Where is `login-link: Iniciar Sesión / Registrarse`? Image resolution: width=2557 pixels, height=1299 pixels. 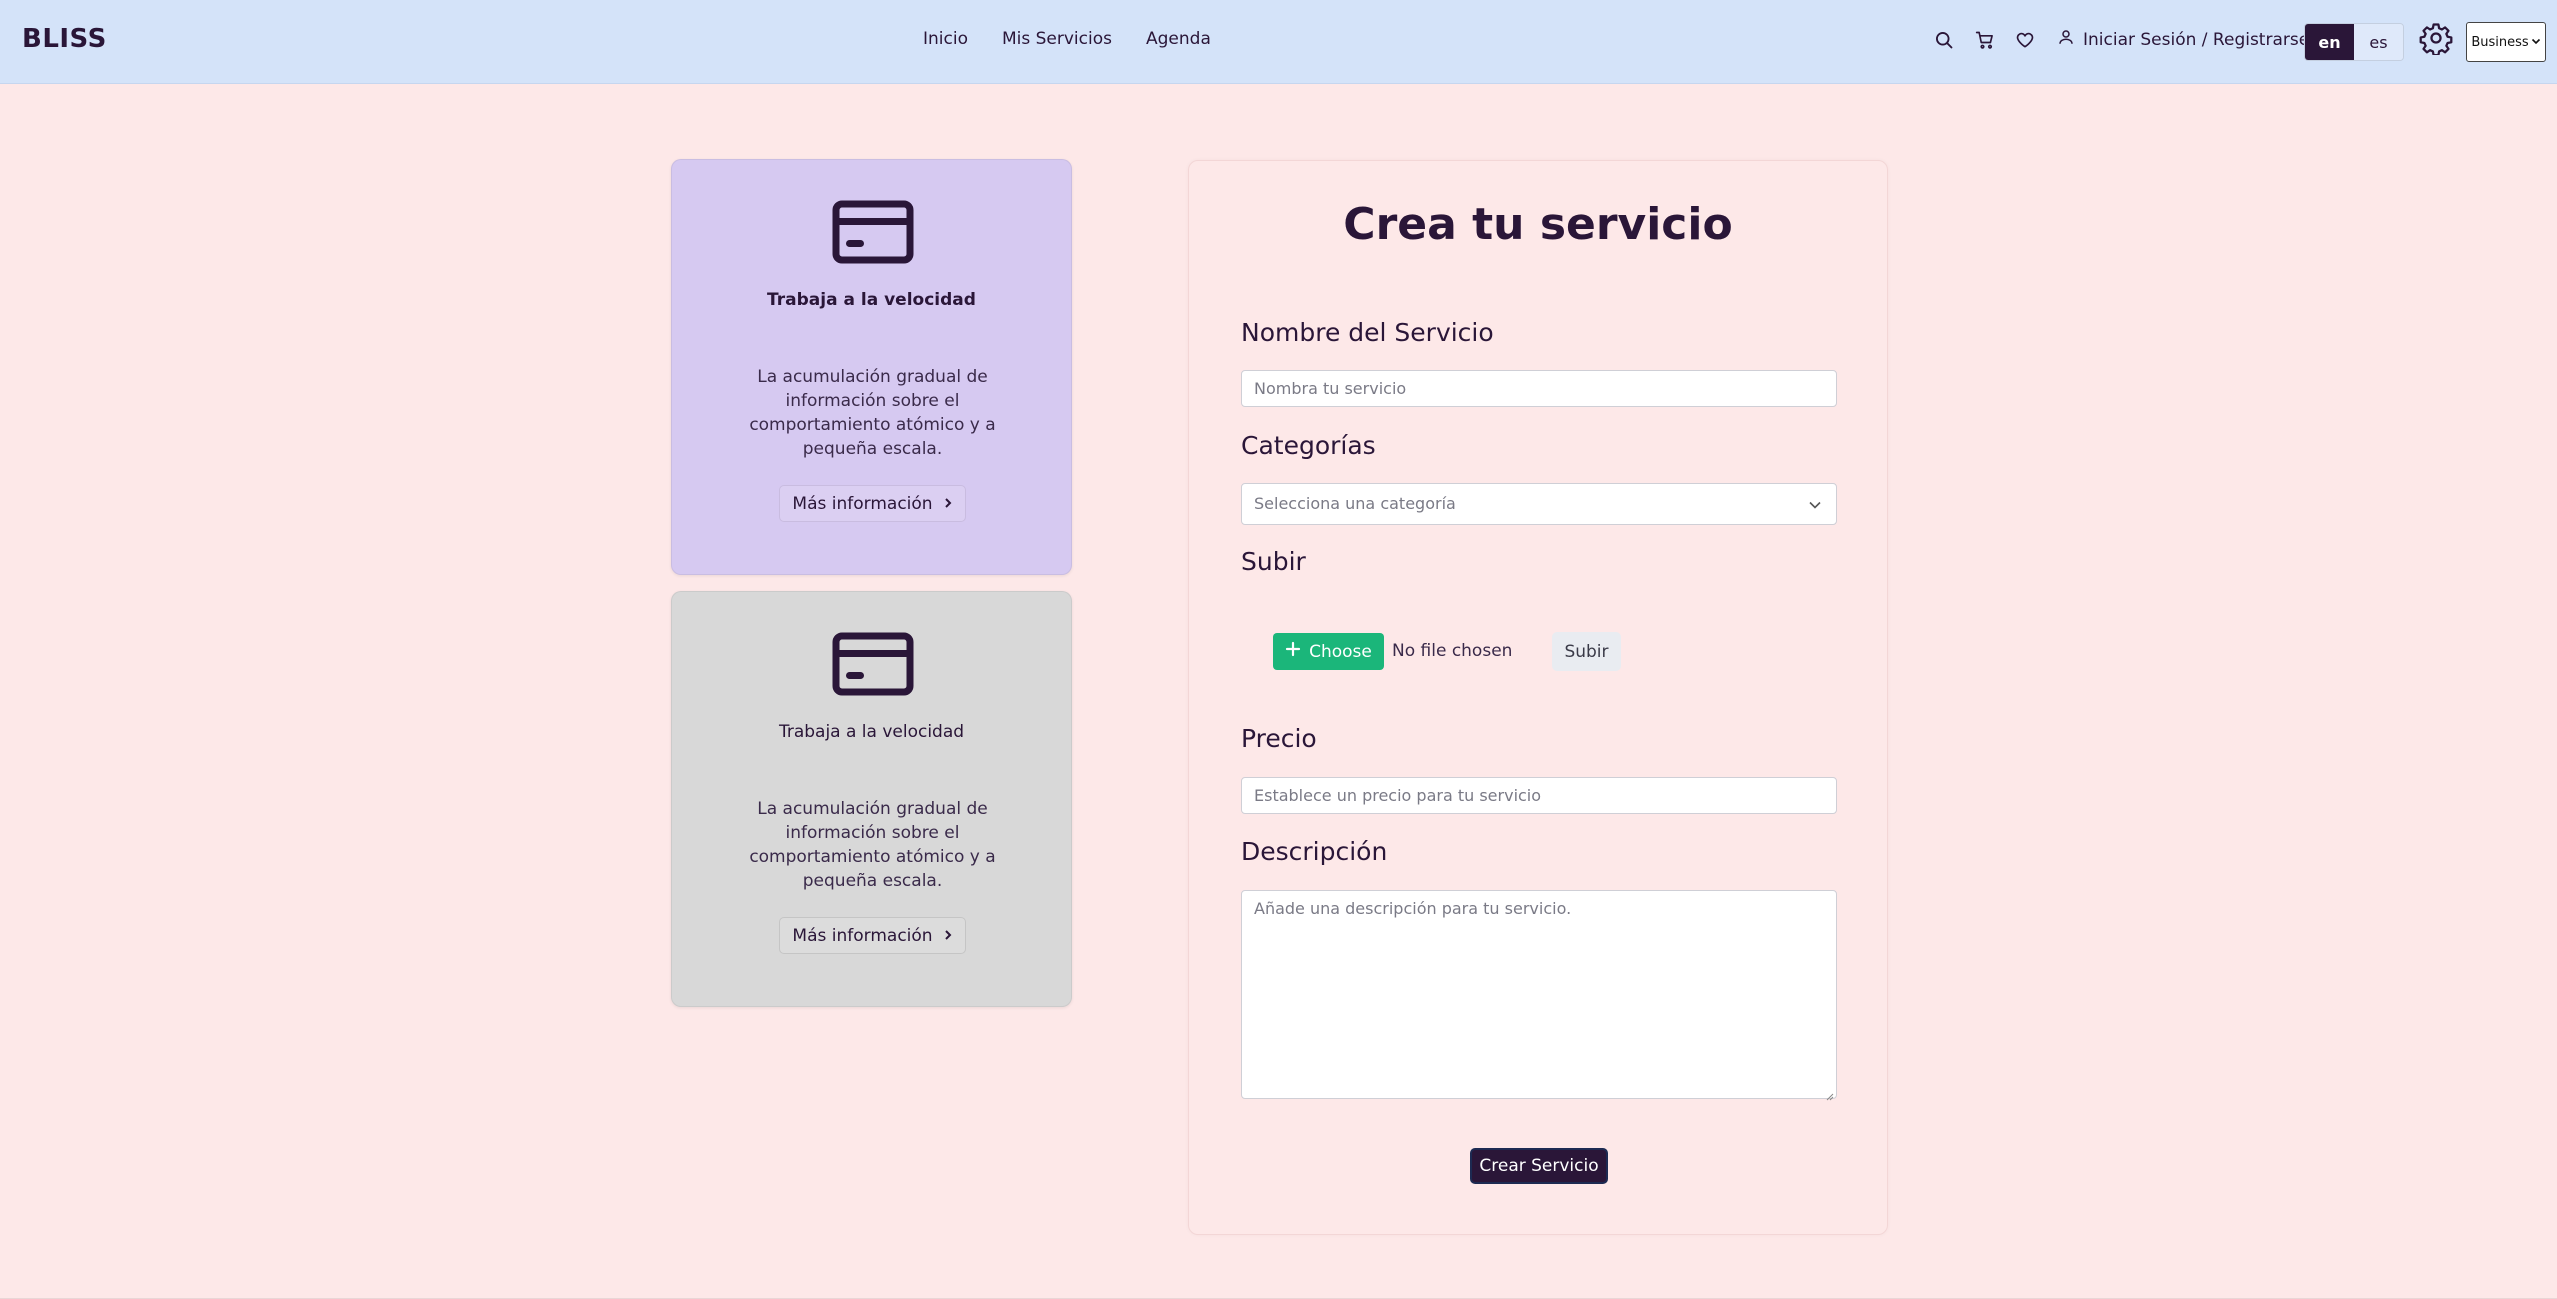
login-link: Iniciar Sesión / Registrarse is located at coordinates (2183, 39).